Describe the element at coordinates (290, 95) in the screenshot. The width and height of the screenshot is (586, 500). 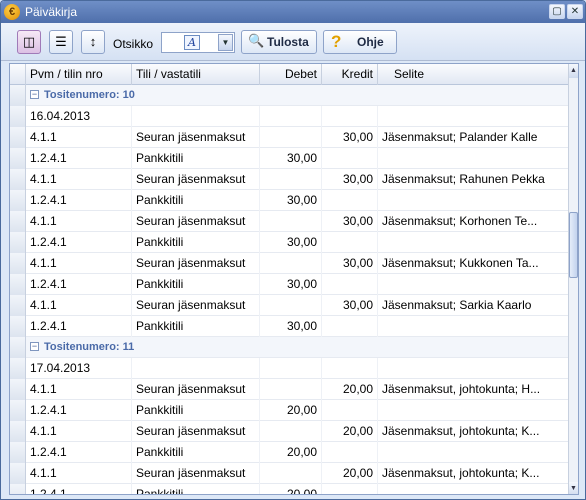
I see `group-row: − Tositenumero: 10` at that location.